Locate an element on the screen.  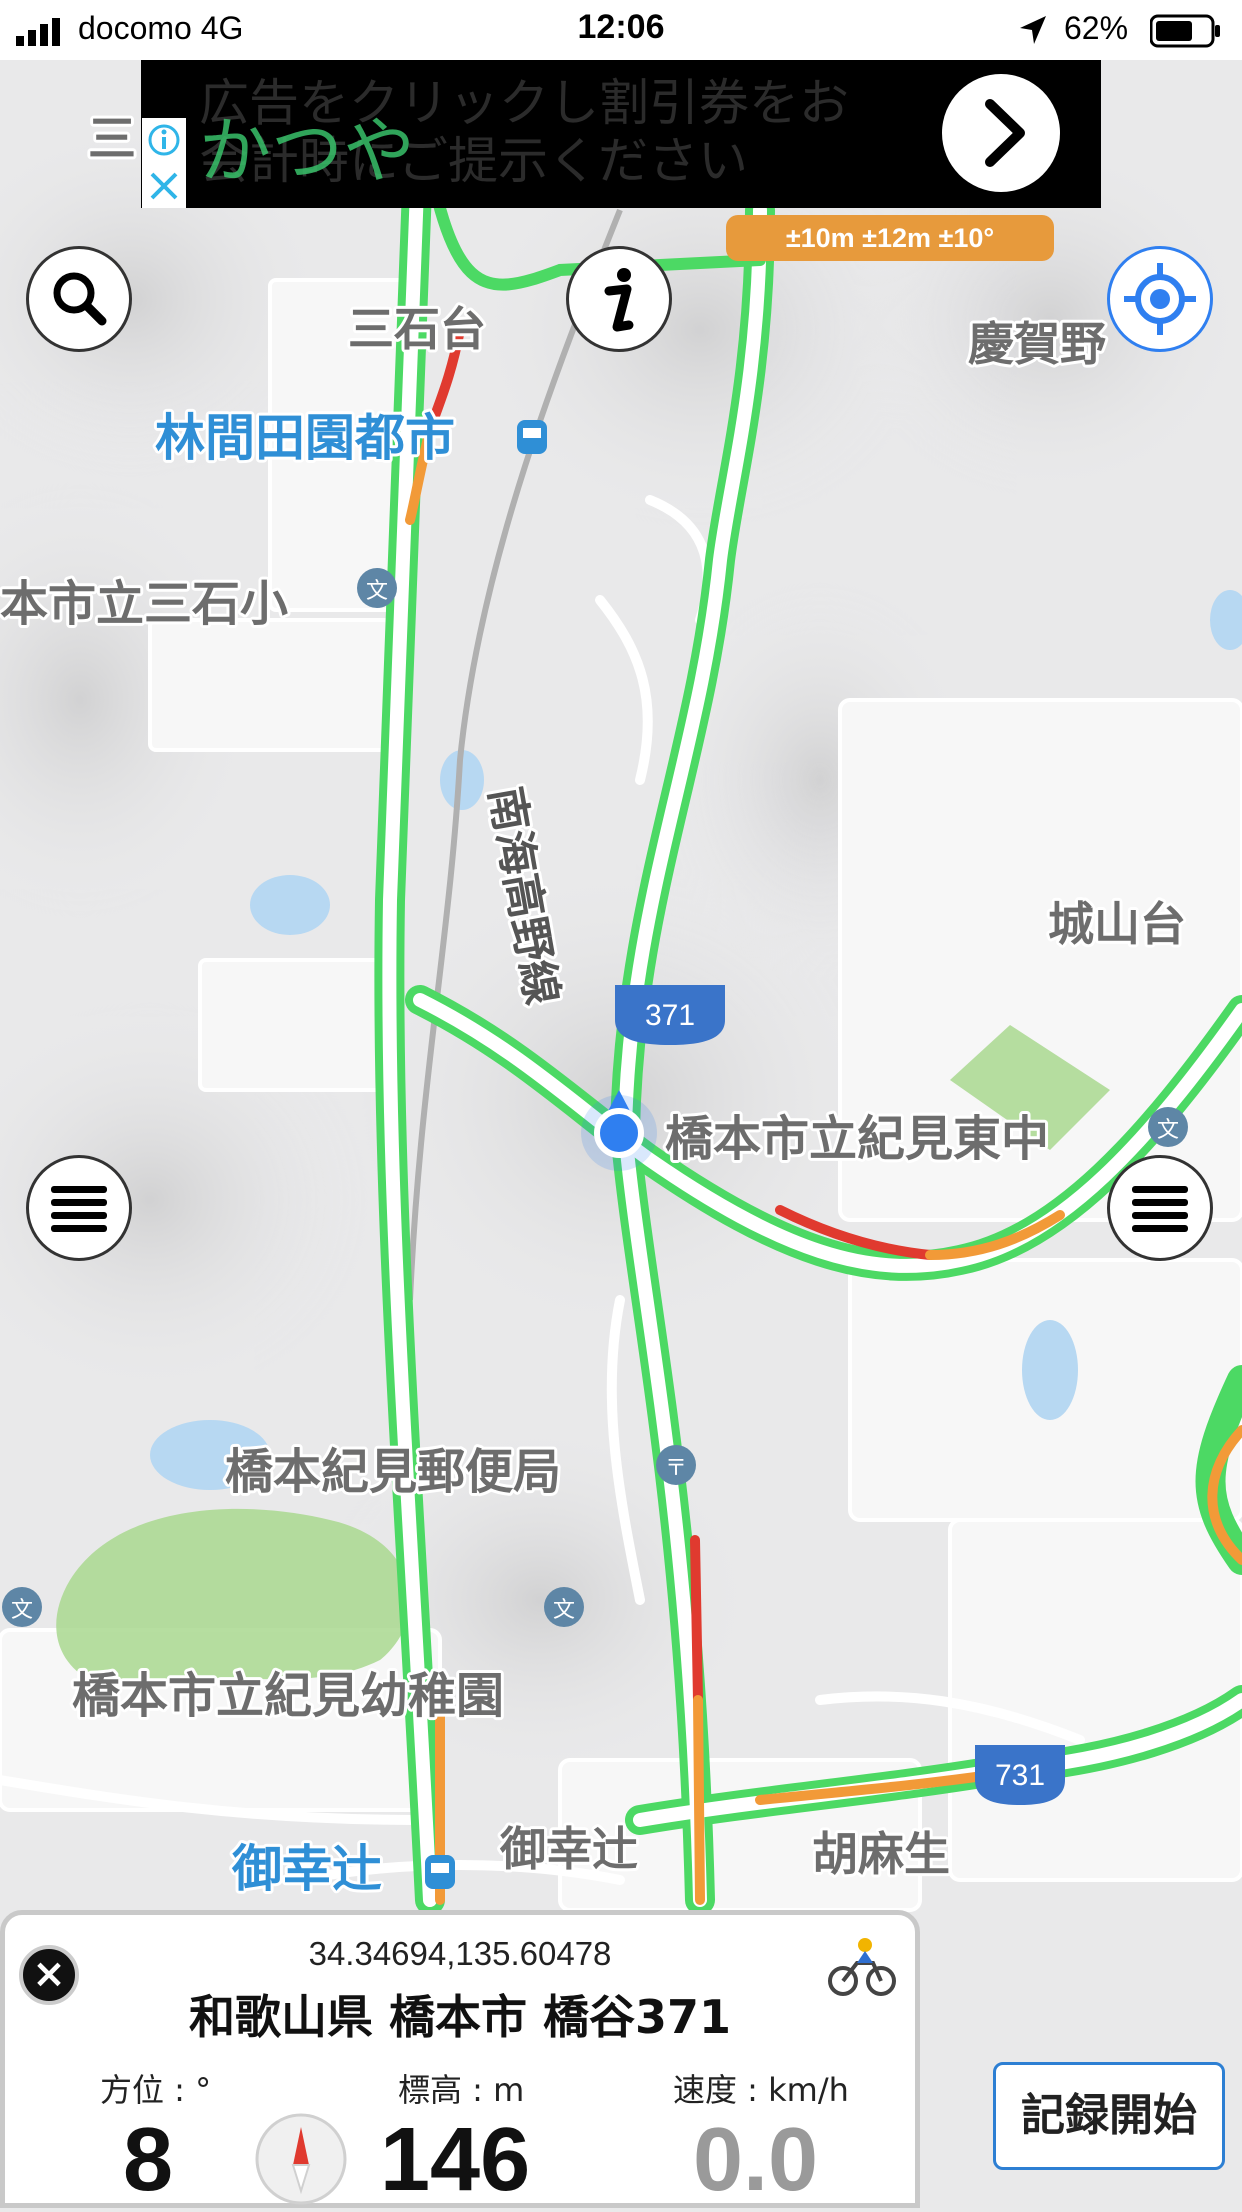
battery-percent: 62% is located at coordinates (1096, 28).